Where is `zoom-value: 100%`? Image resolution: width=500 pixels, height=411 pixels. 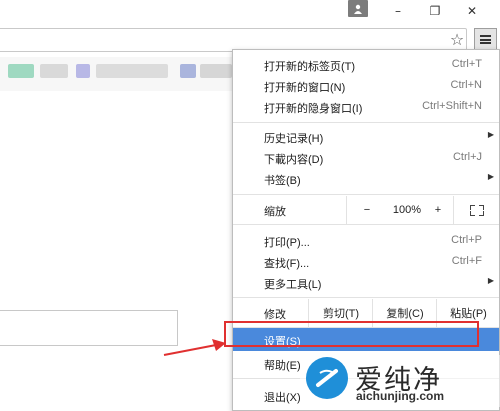 zoom-value: 100% is located at coordinates (407, 210).